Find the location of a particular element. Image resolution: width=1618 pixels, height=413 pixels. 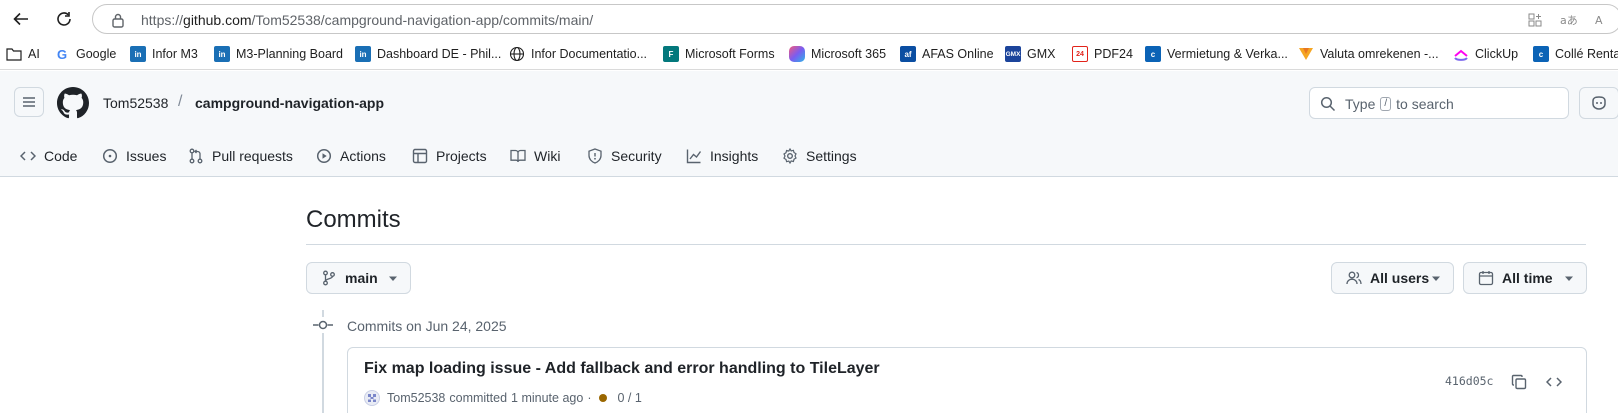

tab-issues: Issues is located at coordinates (134, 156).